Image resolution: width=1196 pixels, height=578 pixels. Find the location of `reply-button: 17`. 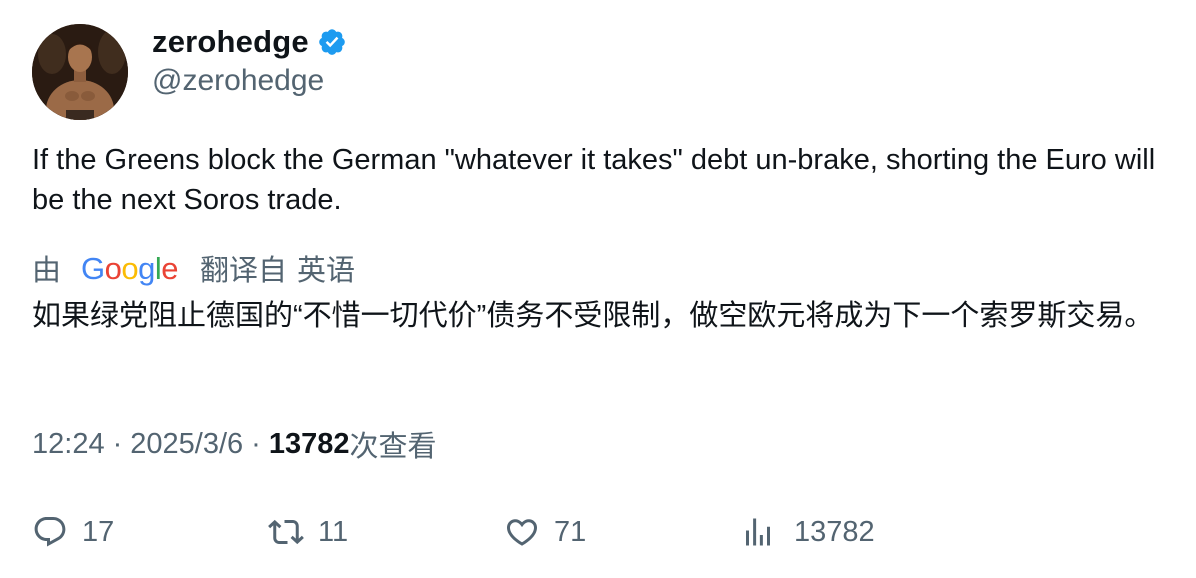

reply-button: 17 is located at coordinates (73, 532).